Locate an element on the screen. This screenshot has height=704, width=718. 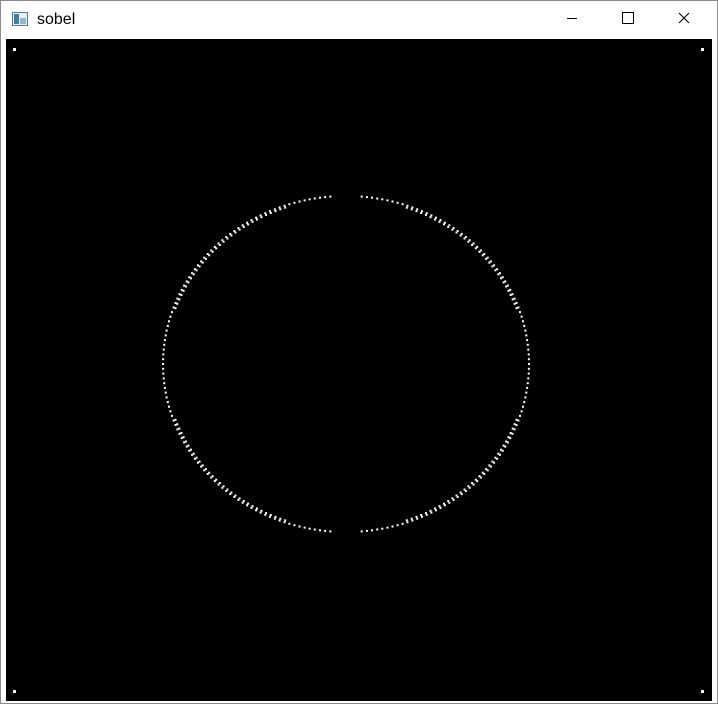
close-icon is located at coordinates (684, 20).